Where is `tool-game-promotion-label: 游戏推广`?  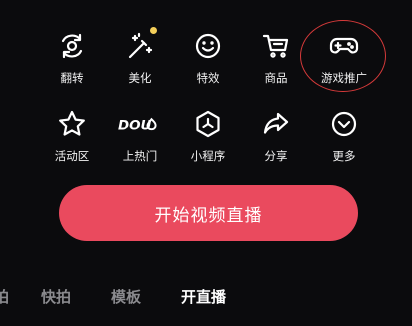
tool-game-promotion-label: 游戏推广 is located at coordinates (344, 78).